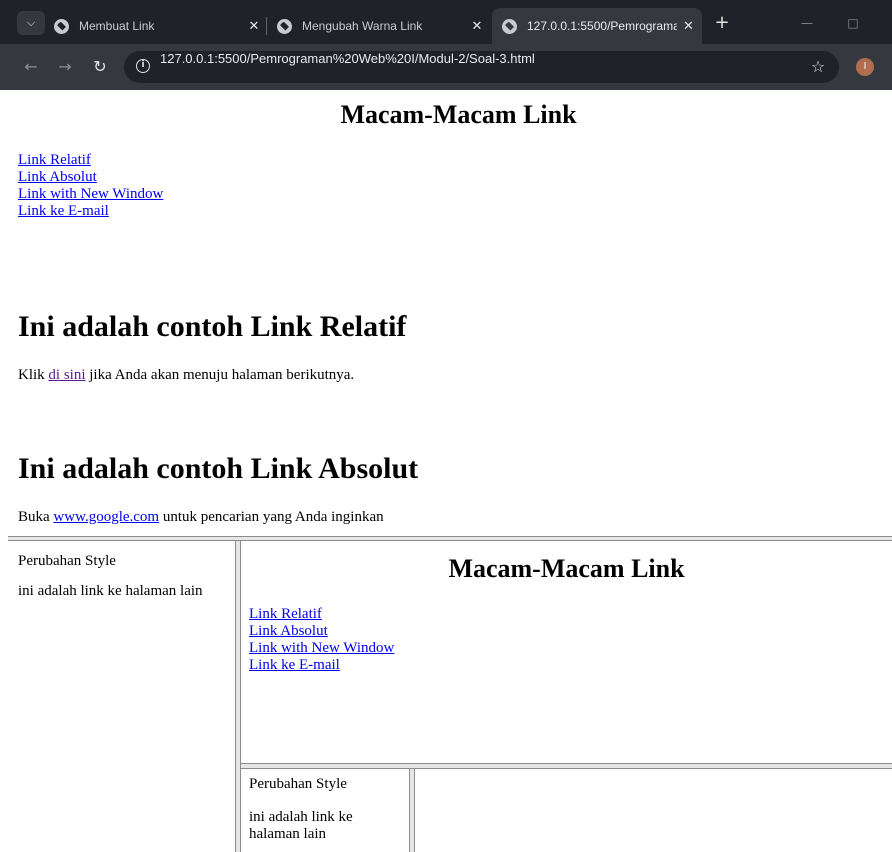  Describe the element at coordinates (212, 326) in the screenshot. I see `heading-link-relatif: Ini adalah contoh Link Relatif` at that location.